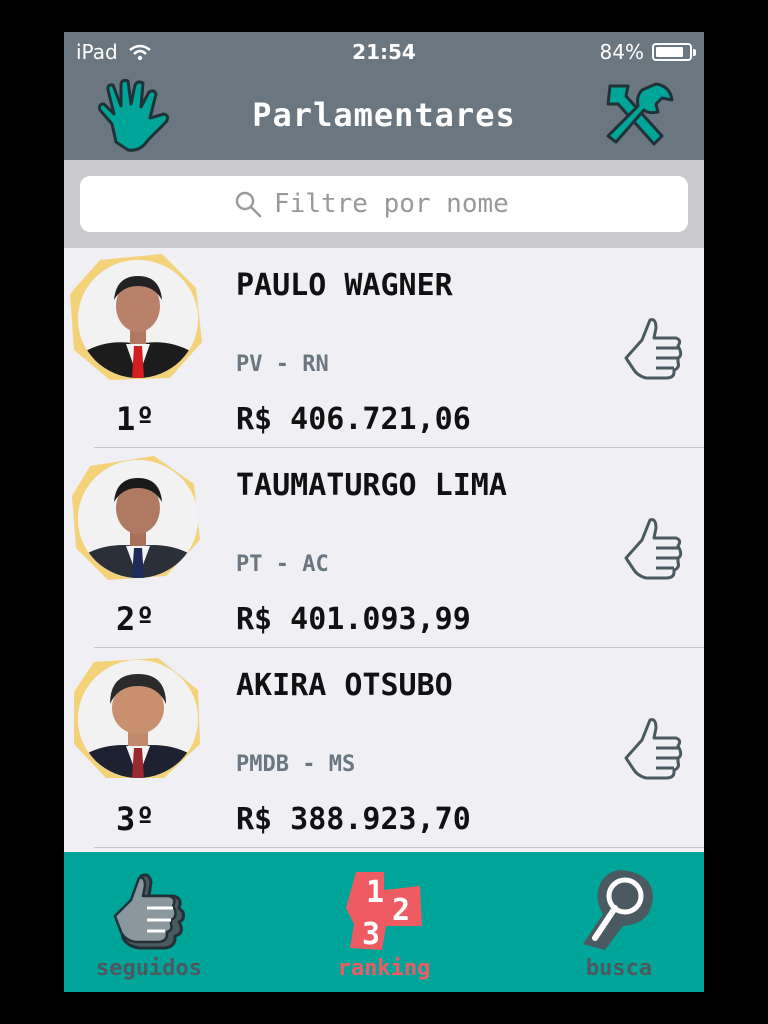  I want to click on party-state: PV - RN, so click(282, 364).